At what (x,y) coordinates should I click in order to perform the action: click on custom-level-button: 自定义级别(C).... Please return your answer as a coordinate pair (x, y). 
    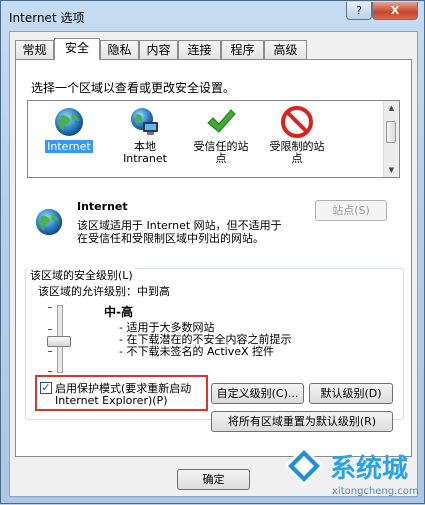
    Looking at the image, I should click on (257, 393).